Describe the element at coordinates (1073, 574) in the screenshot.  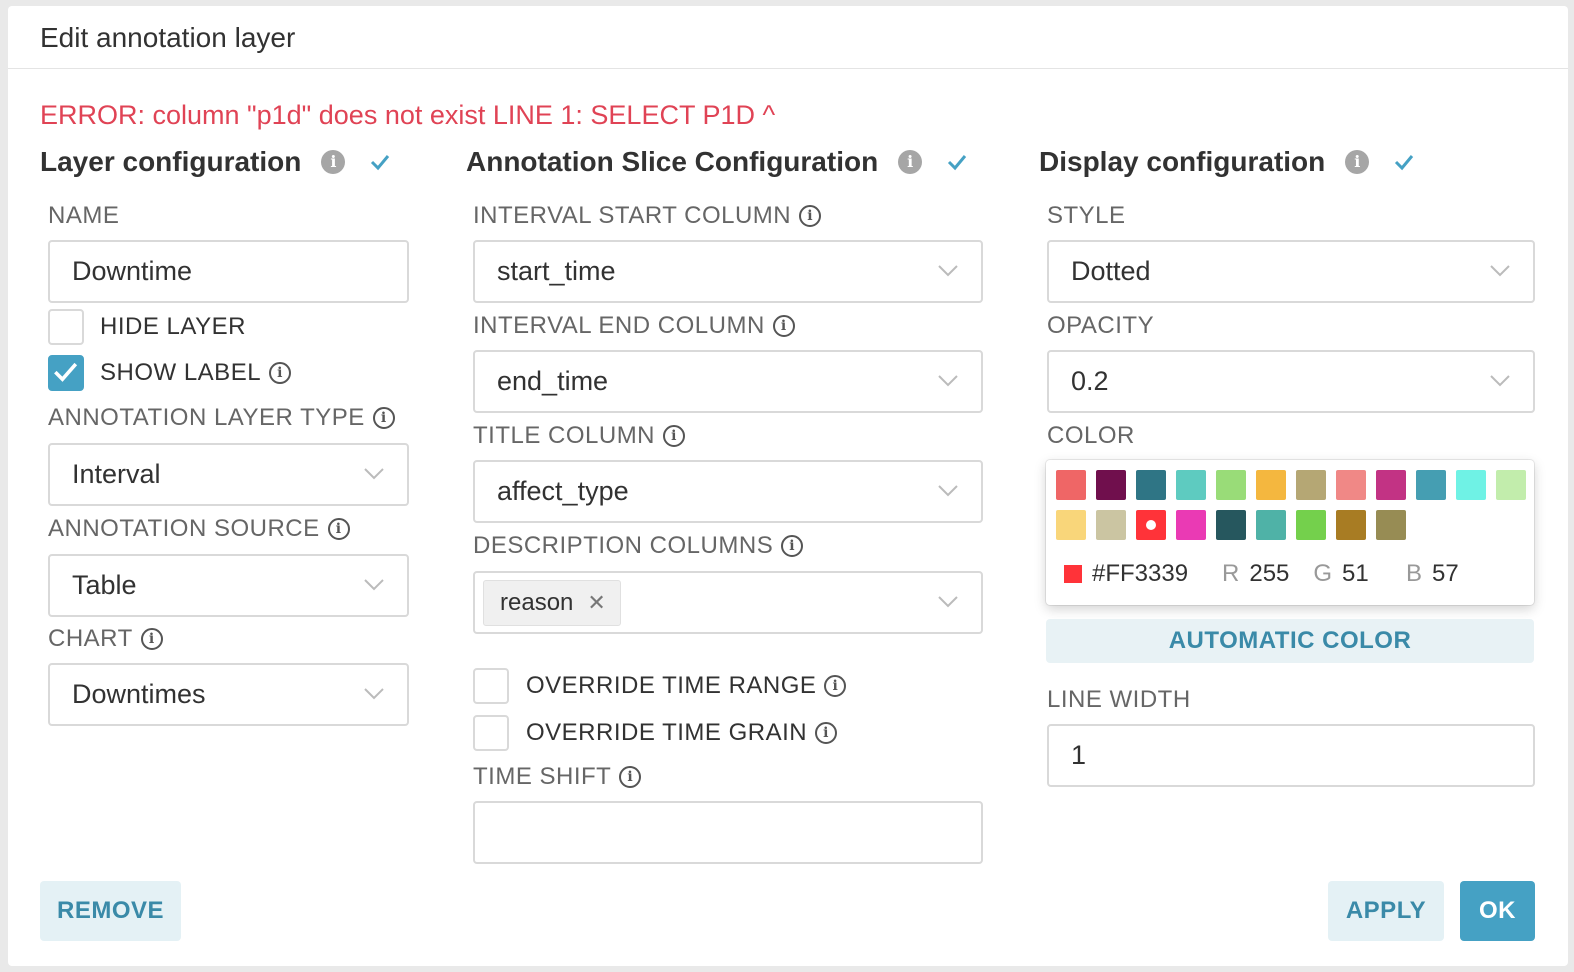
I see `selected-color-swatch` at that location.